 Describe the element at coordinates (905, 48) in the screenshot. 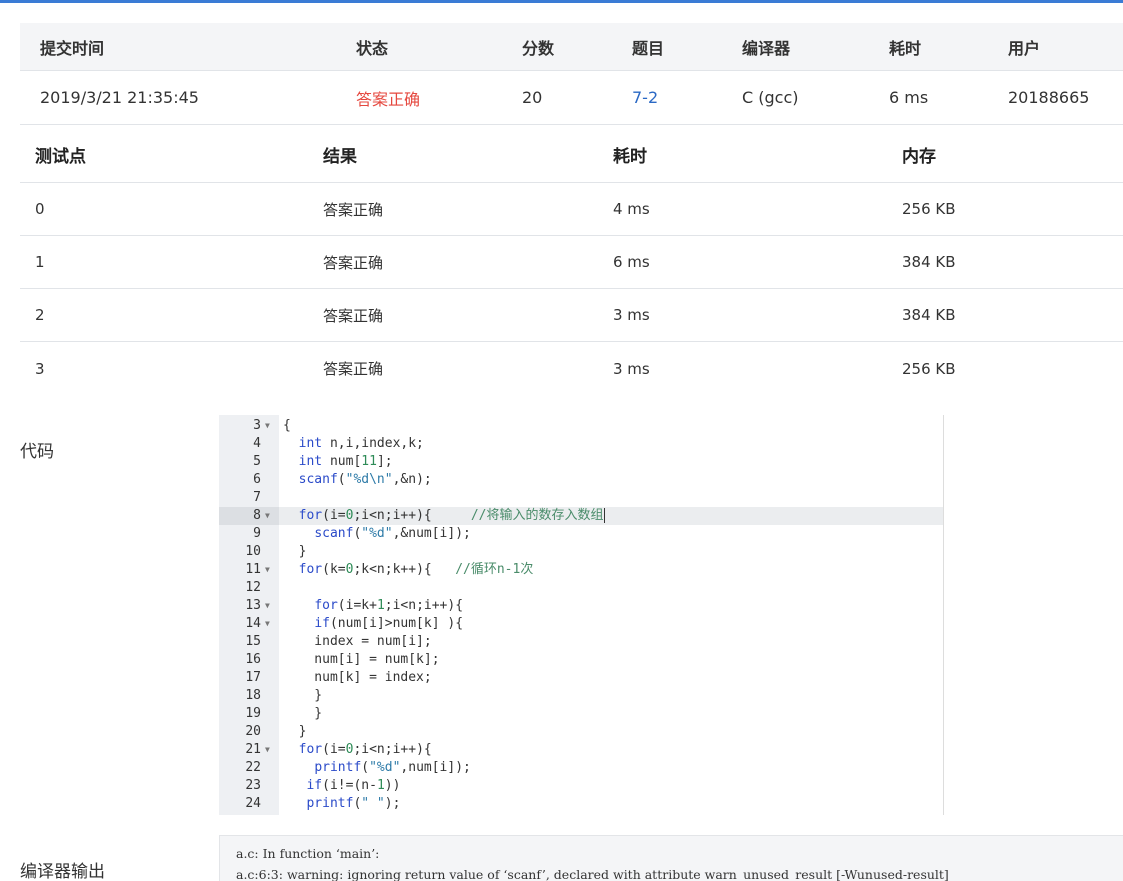

I see `header-time-cost: 耗时` at that location.